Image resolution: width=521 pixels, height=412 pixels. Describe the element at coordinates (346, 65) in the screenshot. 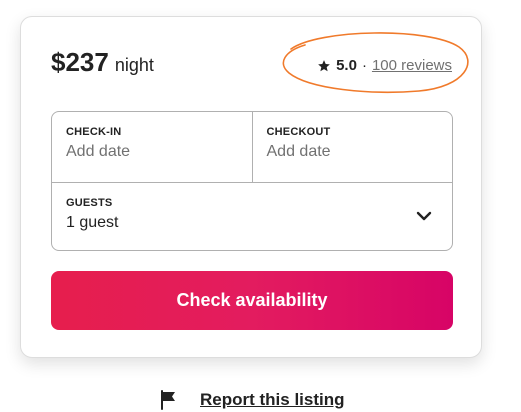

I see `rating-value: 5.0` at that location.